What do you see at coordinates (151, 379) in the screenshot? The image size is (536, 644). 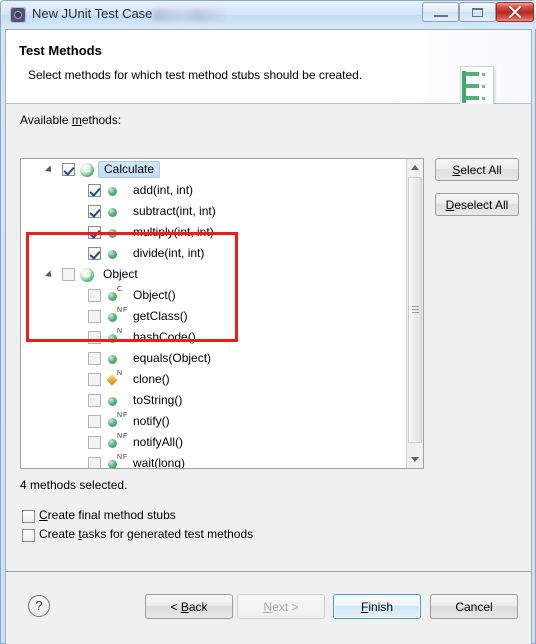 I see `tree-row-label: clone()` at bounding box center [151, 379].